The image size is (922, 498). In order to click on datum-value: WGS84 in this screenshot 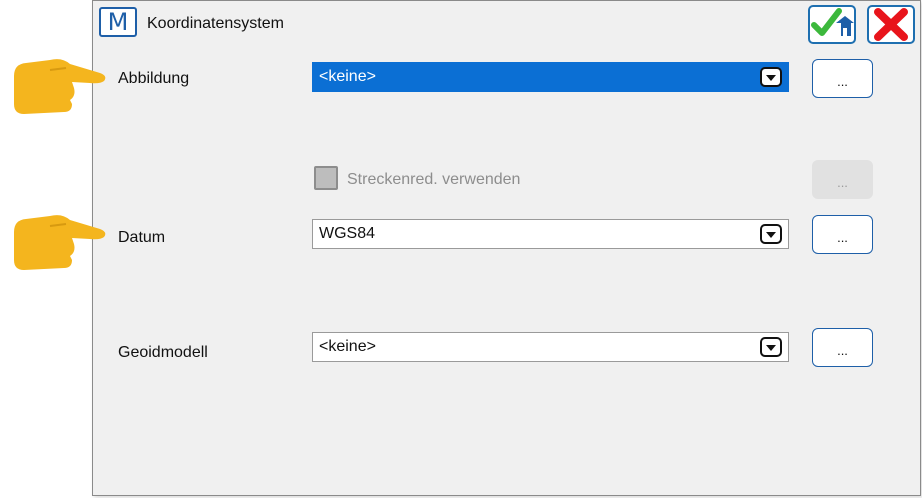, I will do `click(347, 233)`.